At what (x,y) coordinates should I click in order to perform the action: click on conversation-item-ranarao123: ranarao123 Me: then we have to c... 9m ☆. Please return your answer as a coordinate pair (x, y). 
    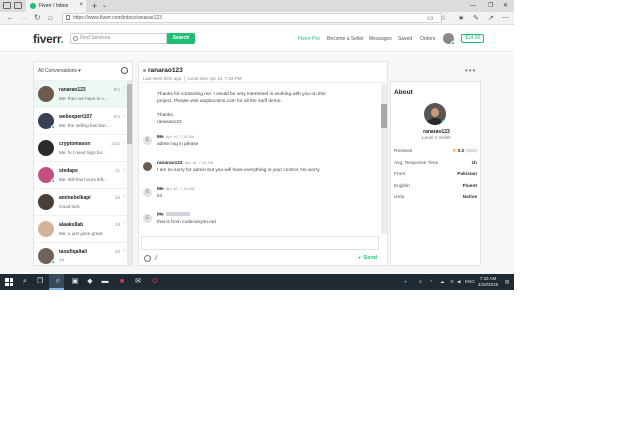
    Looking at the image, I should click on (81, 94).